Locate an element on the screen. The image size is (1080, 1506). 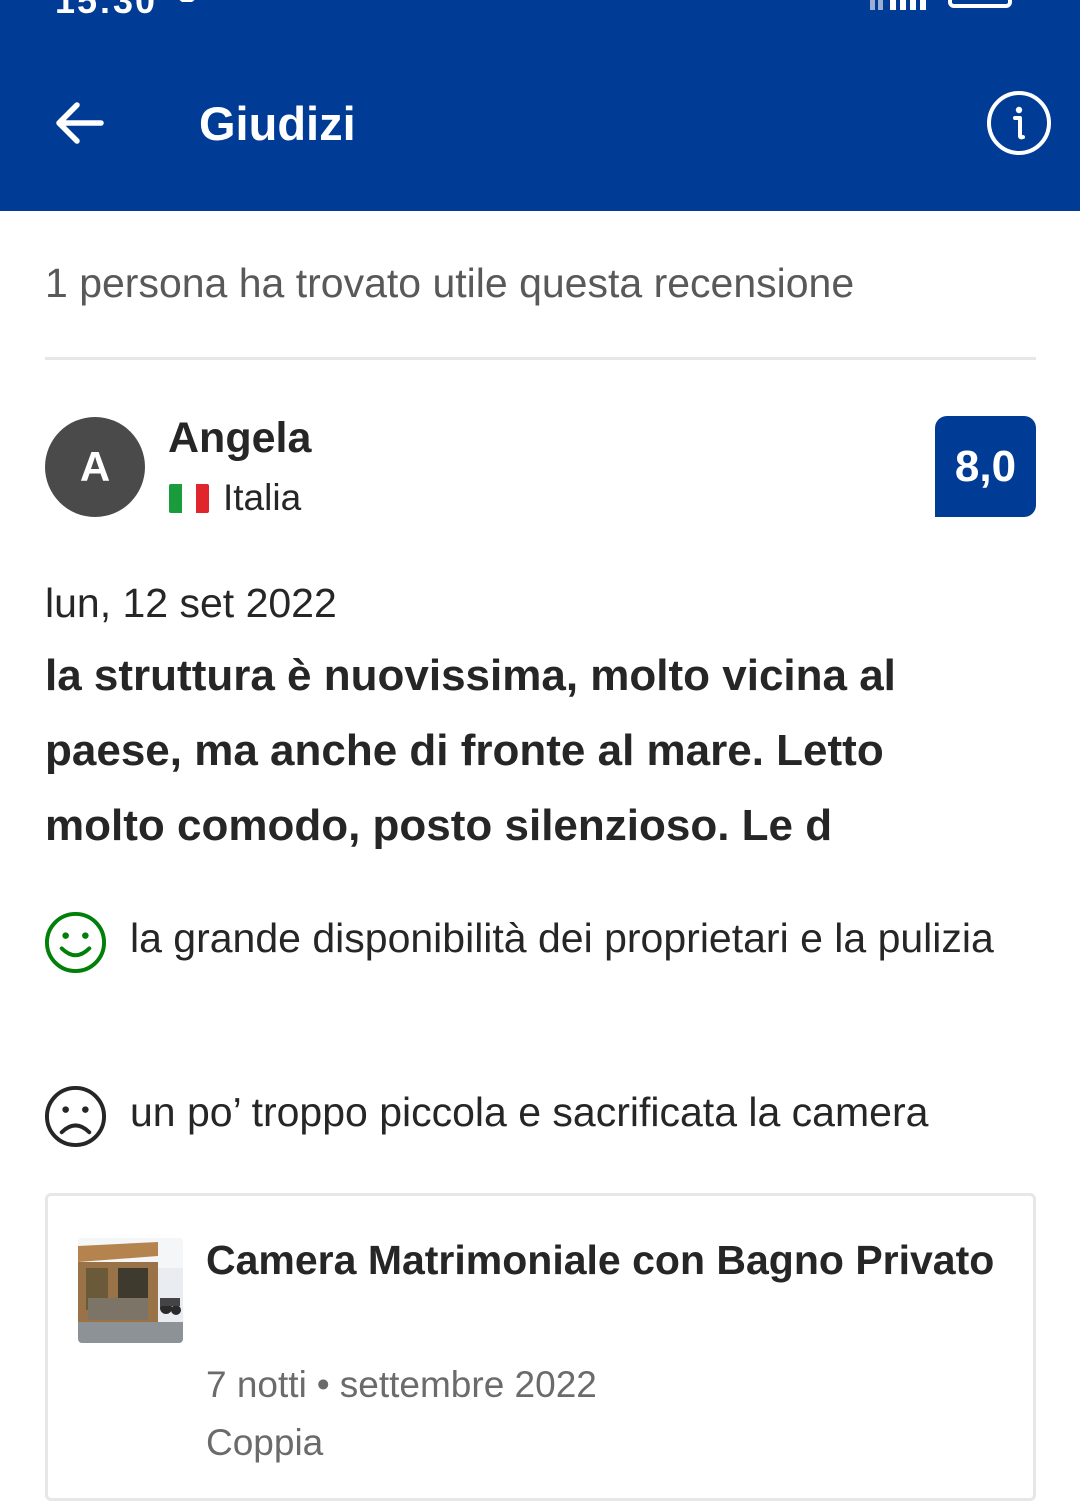
info-circle-icon is located at coordinates (1019, 123).